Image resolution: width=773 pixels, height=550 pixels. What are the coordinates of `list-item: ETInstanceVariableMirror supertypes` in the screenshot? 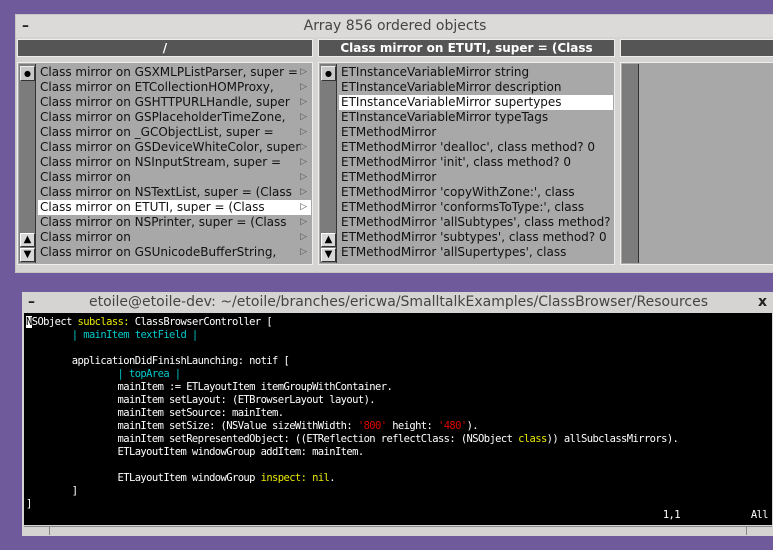 It's located at (476, 102).